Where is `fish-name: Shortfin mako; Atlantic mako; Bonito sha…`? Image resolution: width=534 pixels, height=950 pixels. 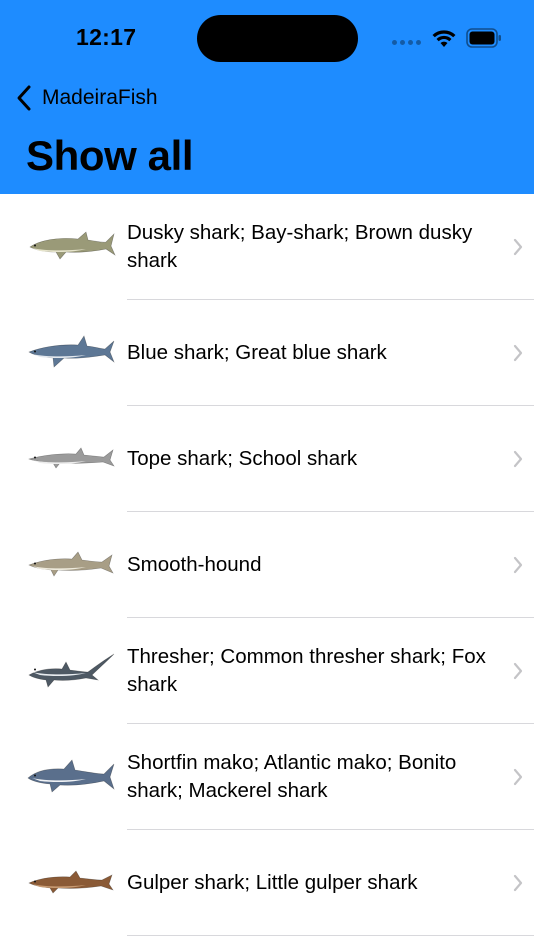 fish-name: Shortfin mako; Atlantic mako; Bonito sha… is located at coordinates (292, 776).